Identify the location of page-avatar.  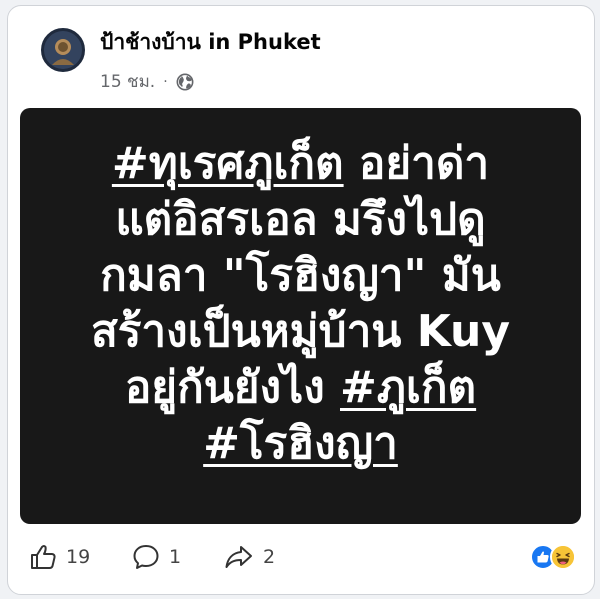
(63, 50).